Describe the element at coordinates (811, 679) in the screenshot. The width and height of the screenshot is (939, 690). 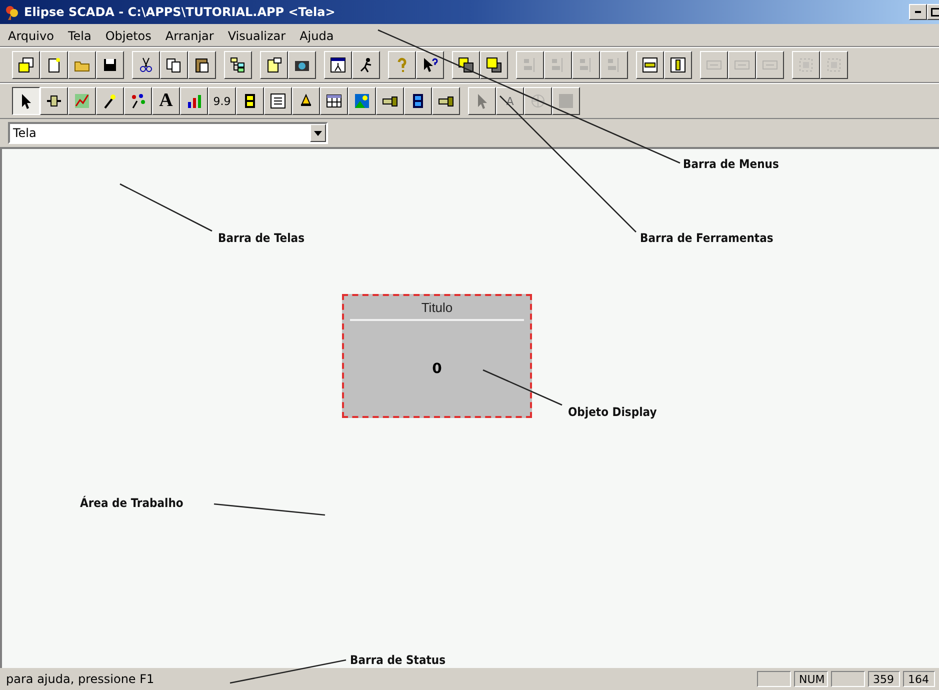
I see `status-panel: NUM` at that location.